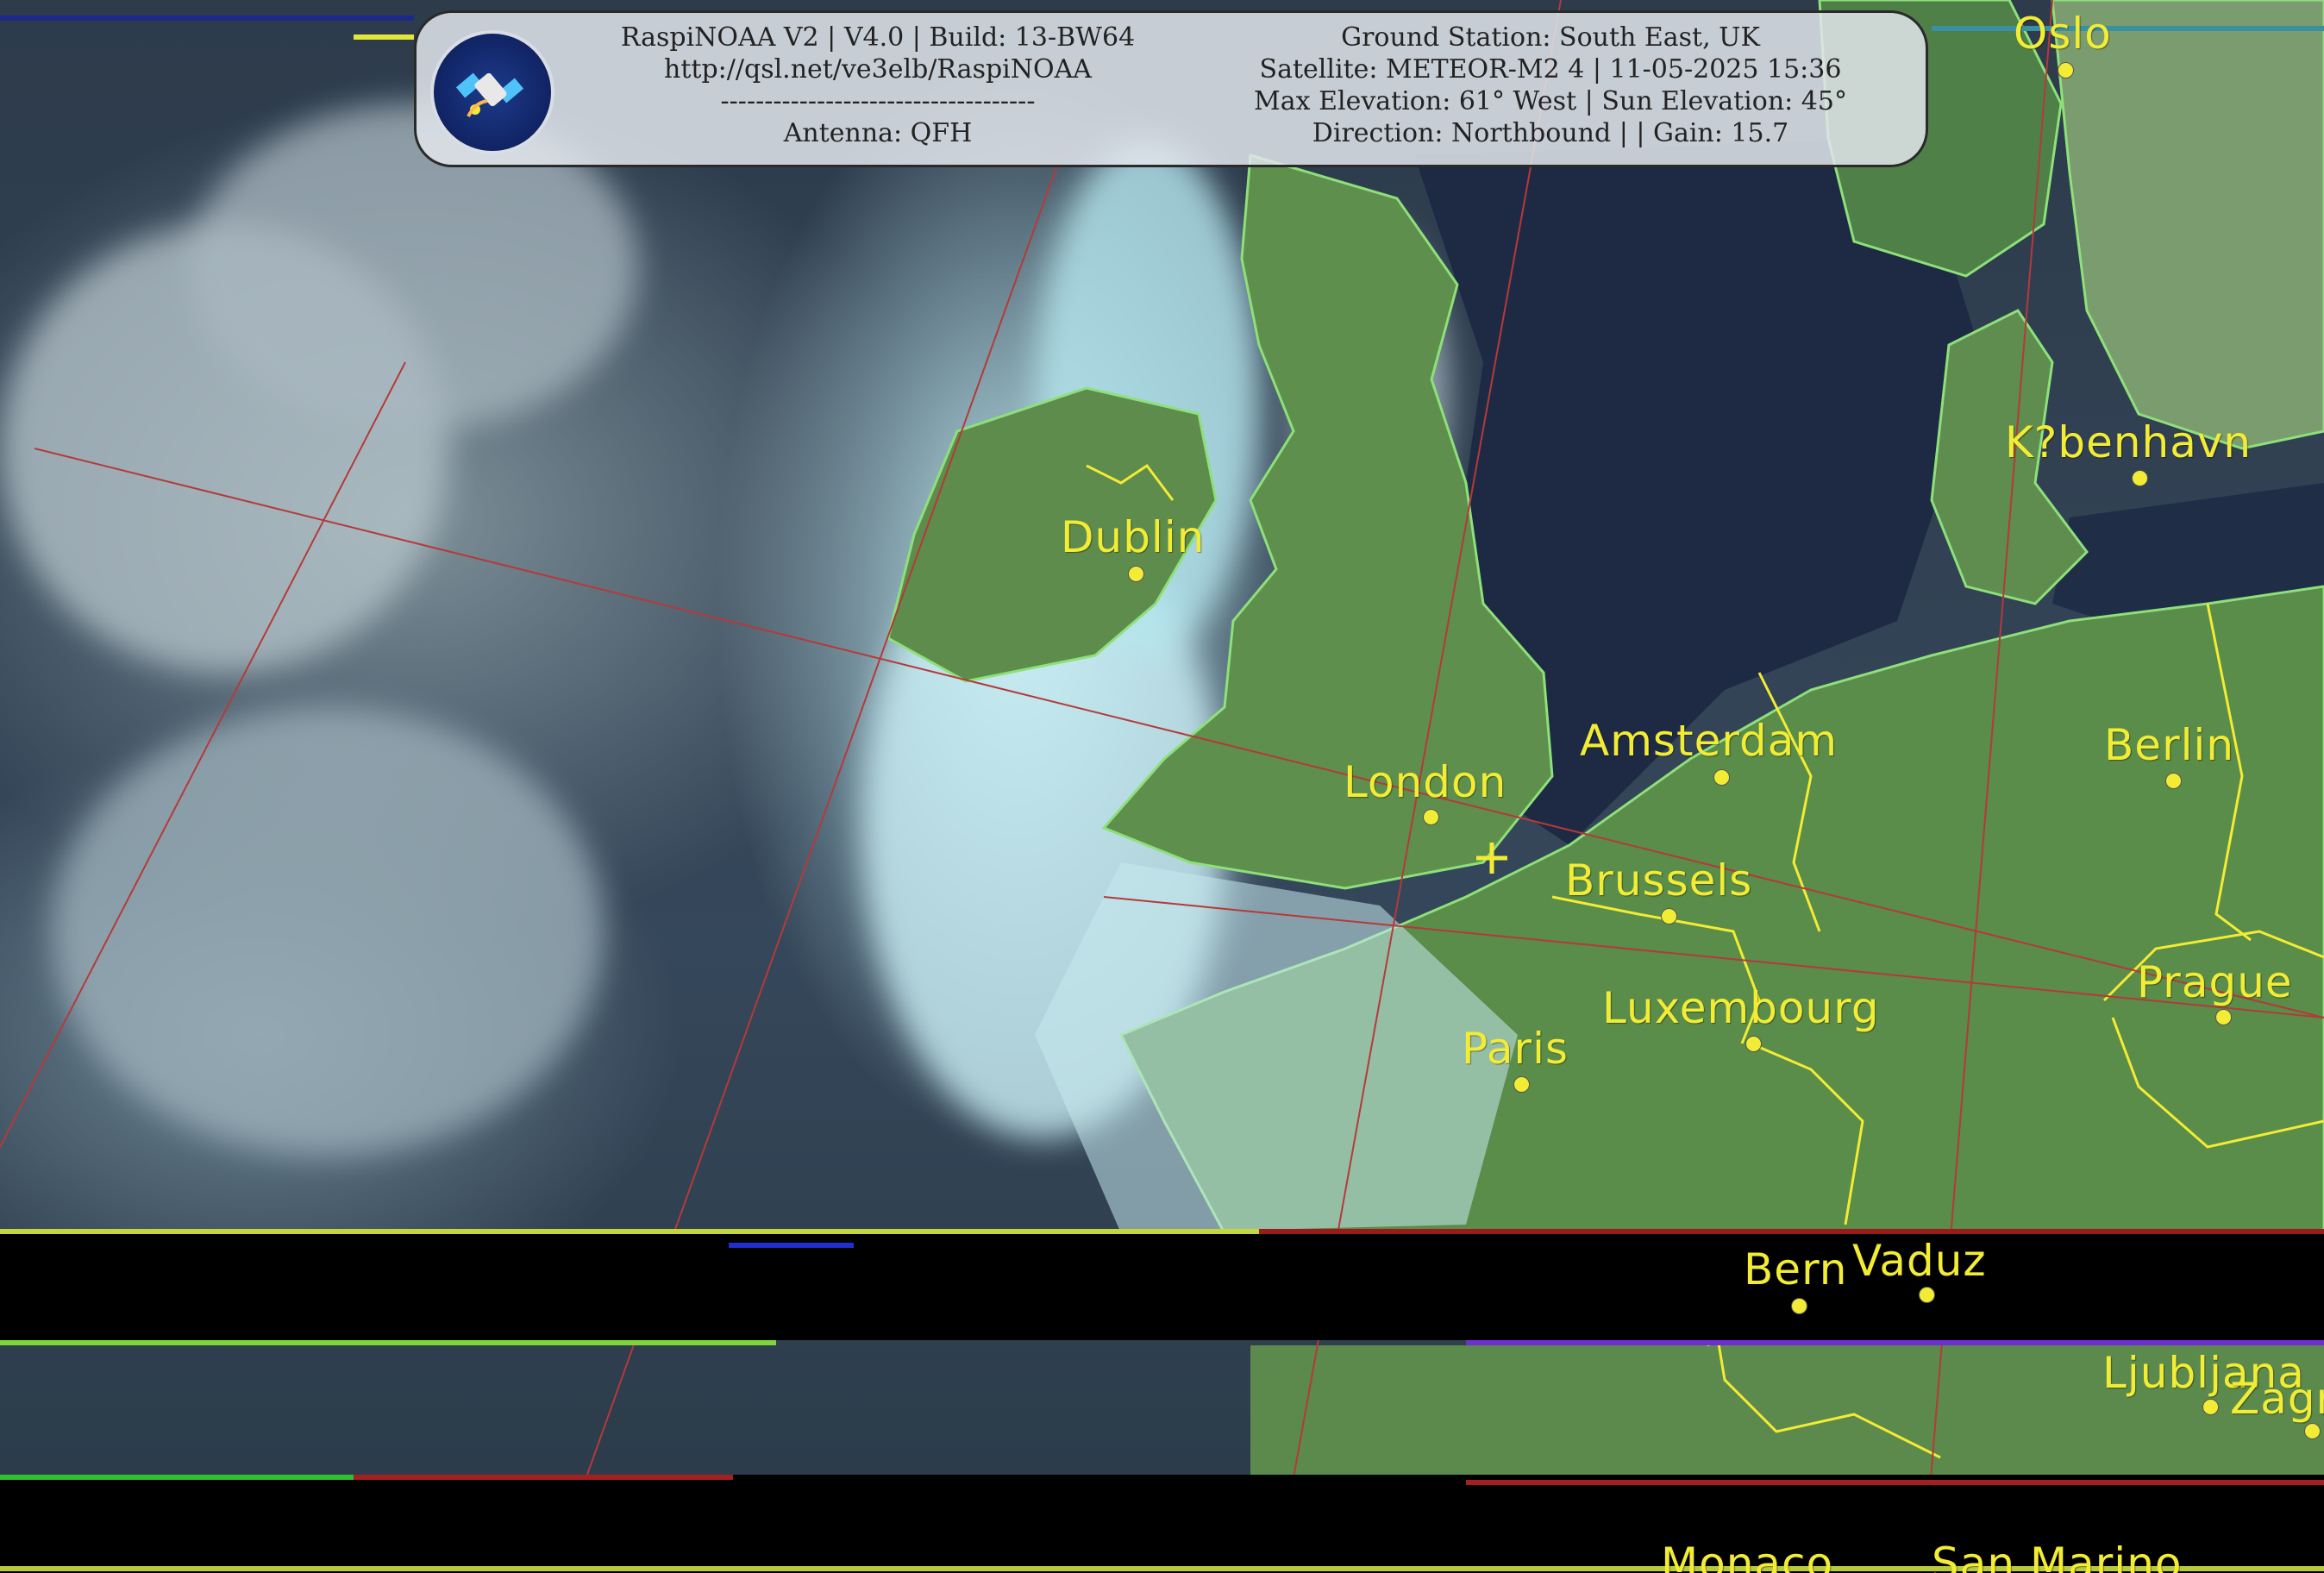 This screenshot has width=2324, height=1573. I want to click on city-dot-brussels, so click(1669, 916).